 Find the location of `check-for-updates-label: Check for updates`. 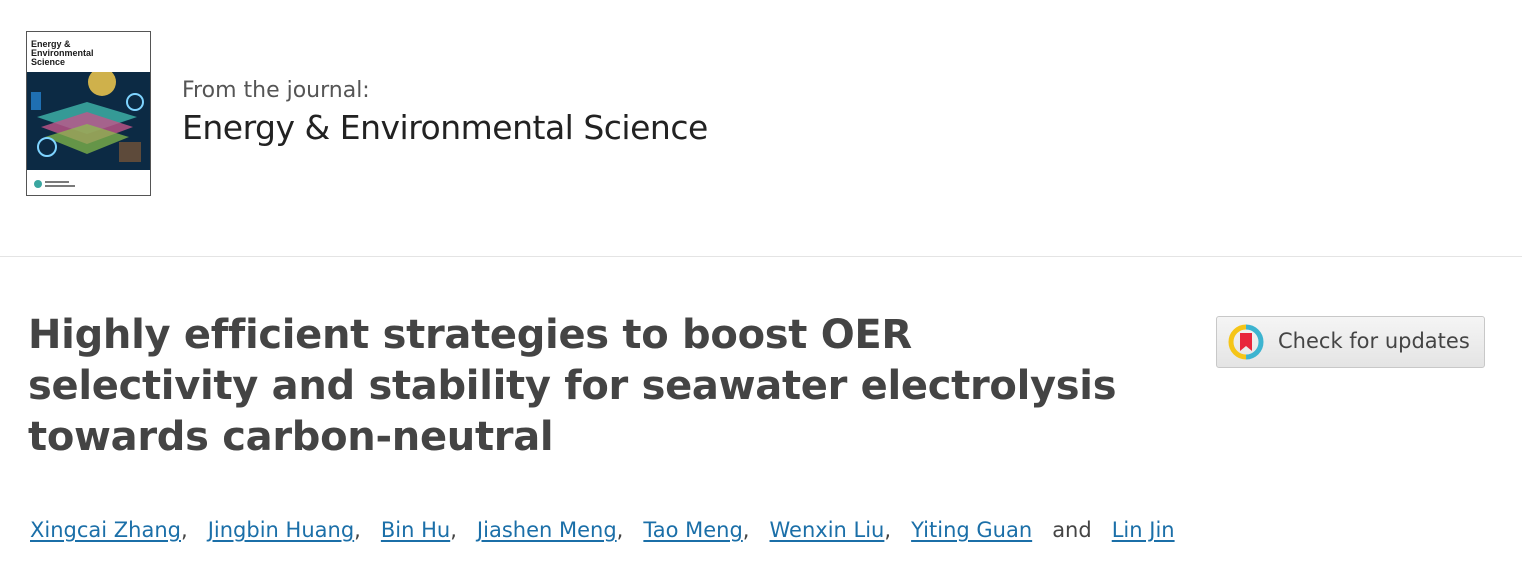

check-for-updates-label: Check for updates is located at coordinates (1374, 341).